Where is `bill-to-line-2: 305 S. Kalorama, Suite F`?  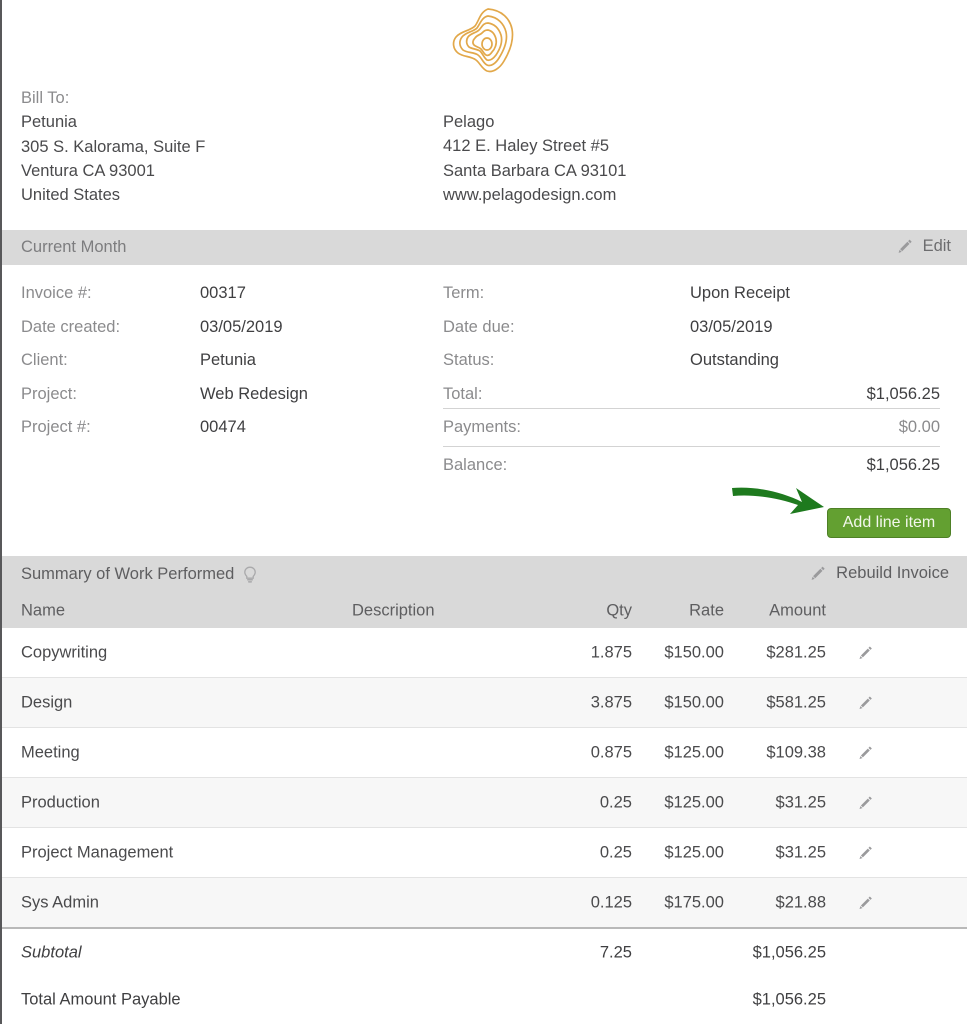 bill-to-line-2: 305 S. Kalorama, Suite F is located at coordinates (113, 146).